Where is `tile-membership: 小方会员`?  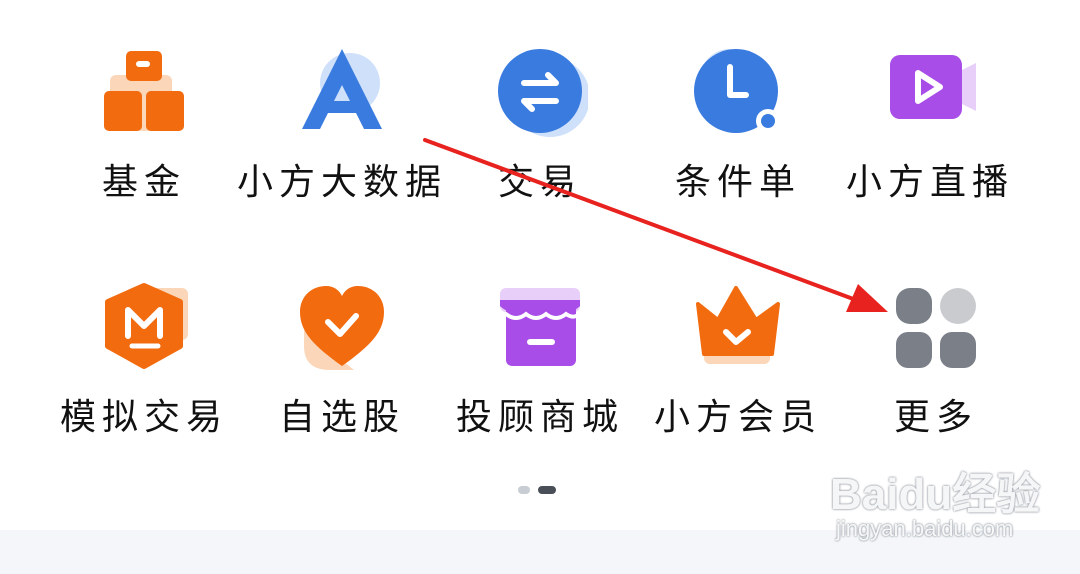
tile-membership: 小方会员 is located at coordinates (738, 380).